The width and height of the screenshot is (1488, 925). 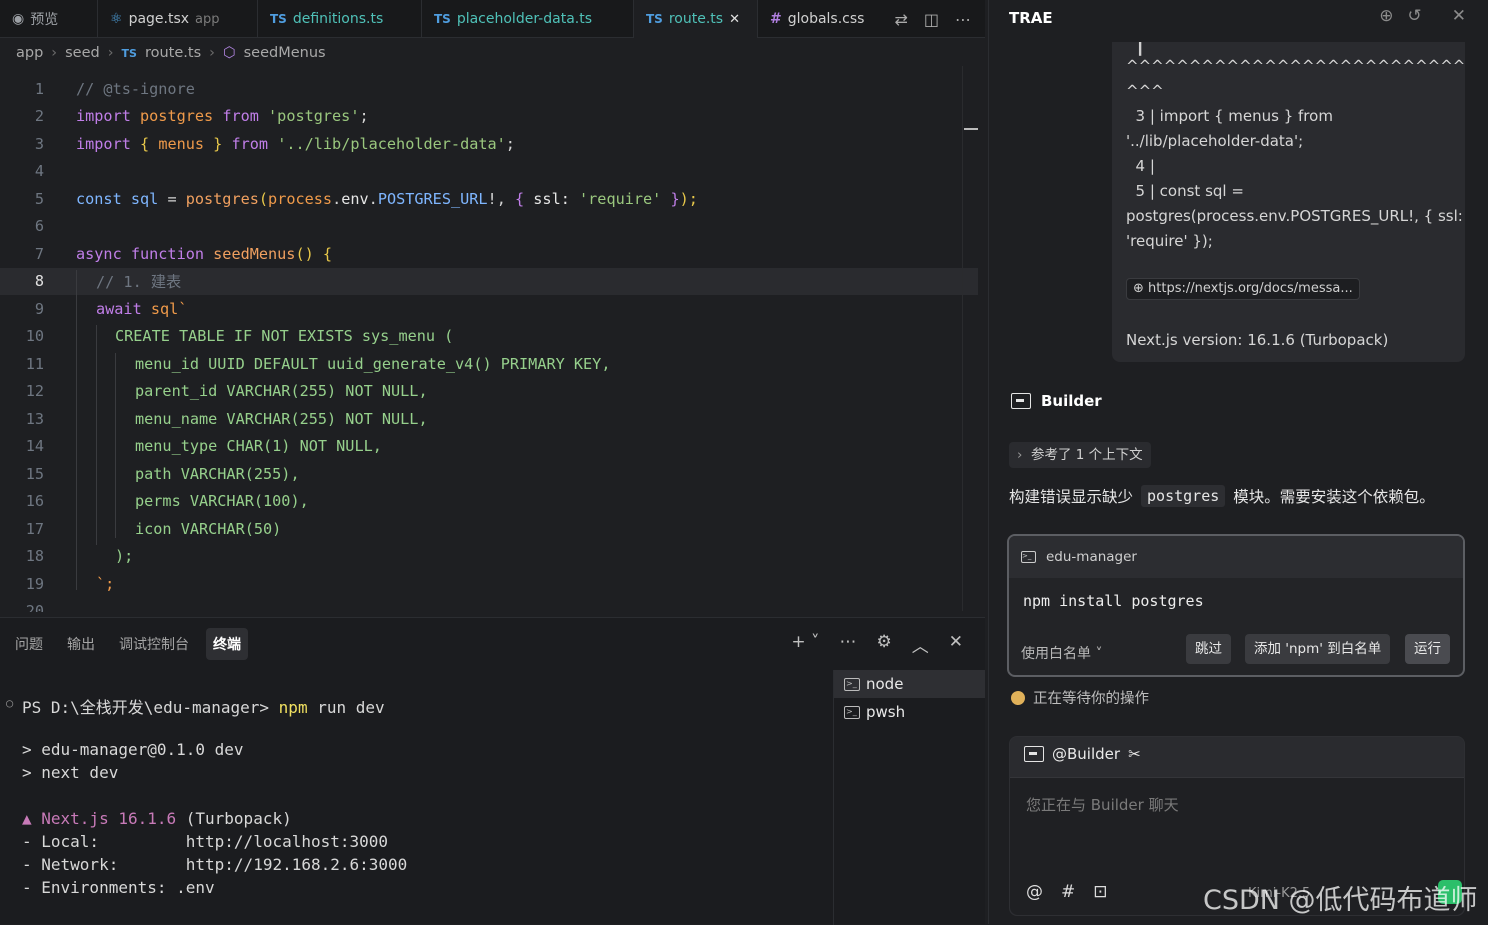 What do you see at coordinates (203, 446) in the screenshot?
I see `code-line: 14 menu_type CHAR(1) NOT NULL,` at bounding box center [203, 446].